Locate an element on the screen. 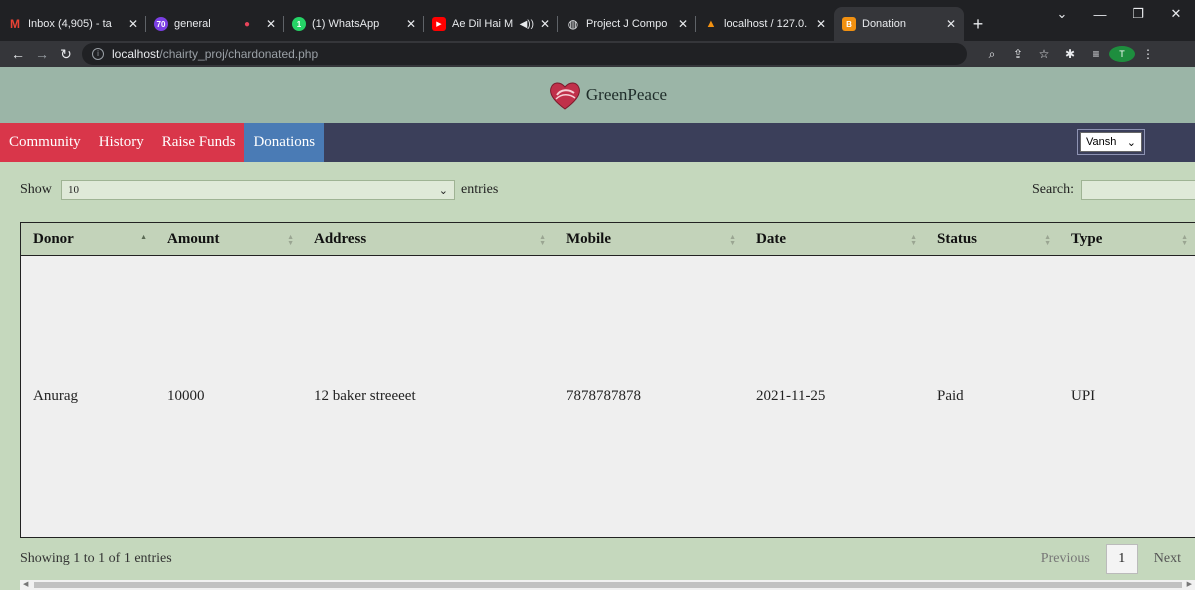  cell-mobile: 7878787878 is located at coordinates (603, 396).